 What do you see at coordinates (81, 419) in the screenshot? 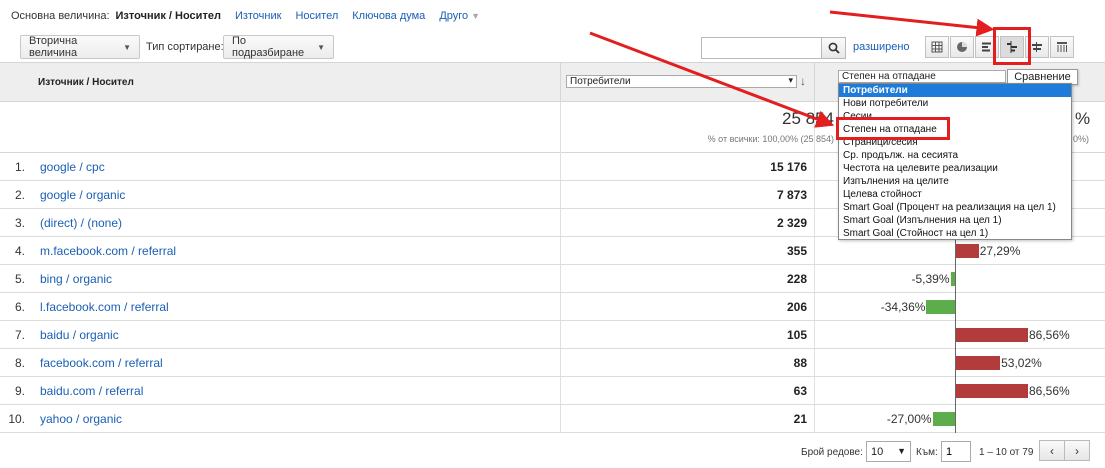
I see `row-dimension-link: yahoo / organic` at bounding box center [81, 419].